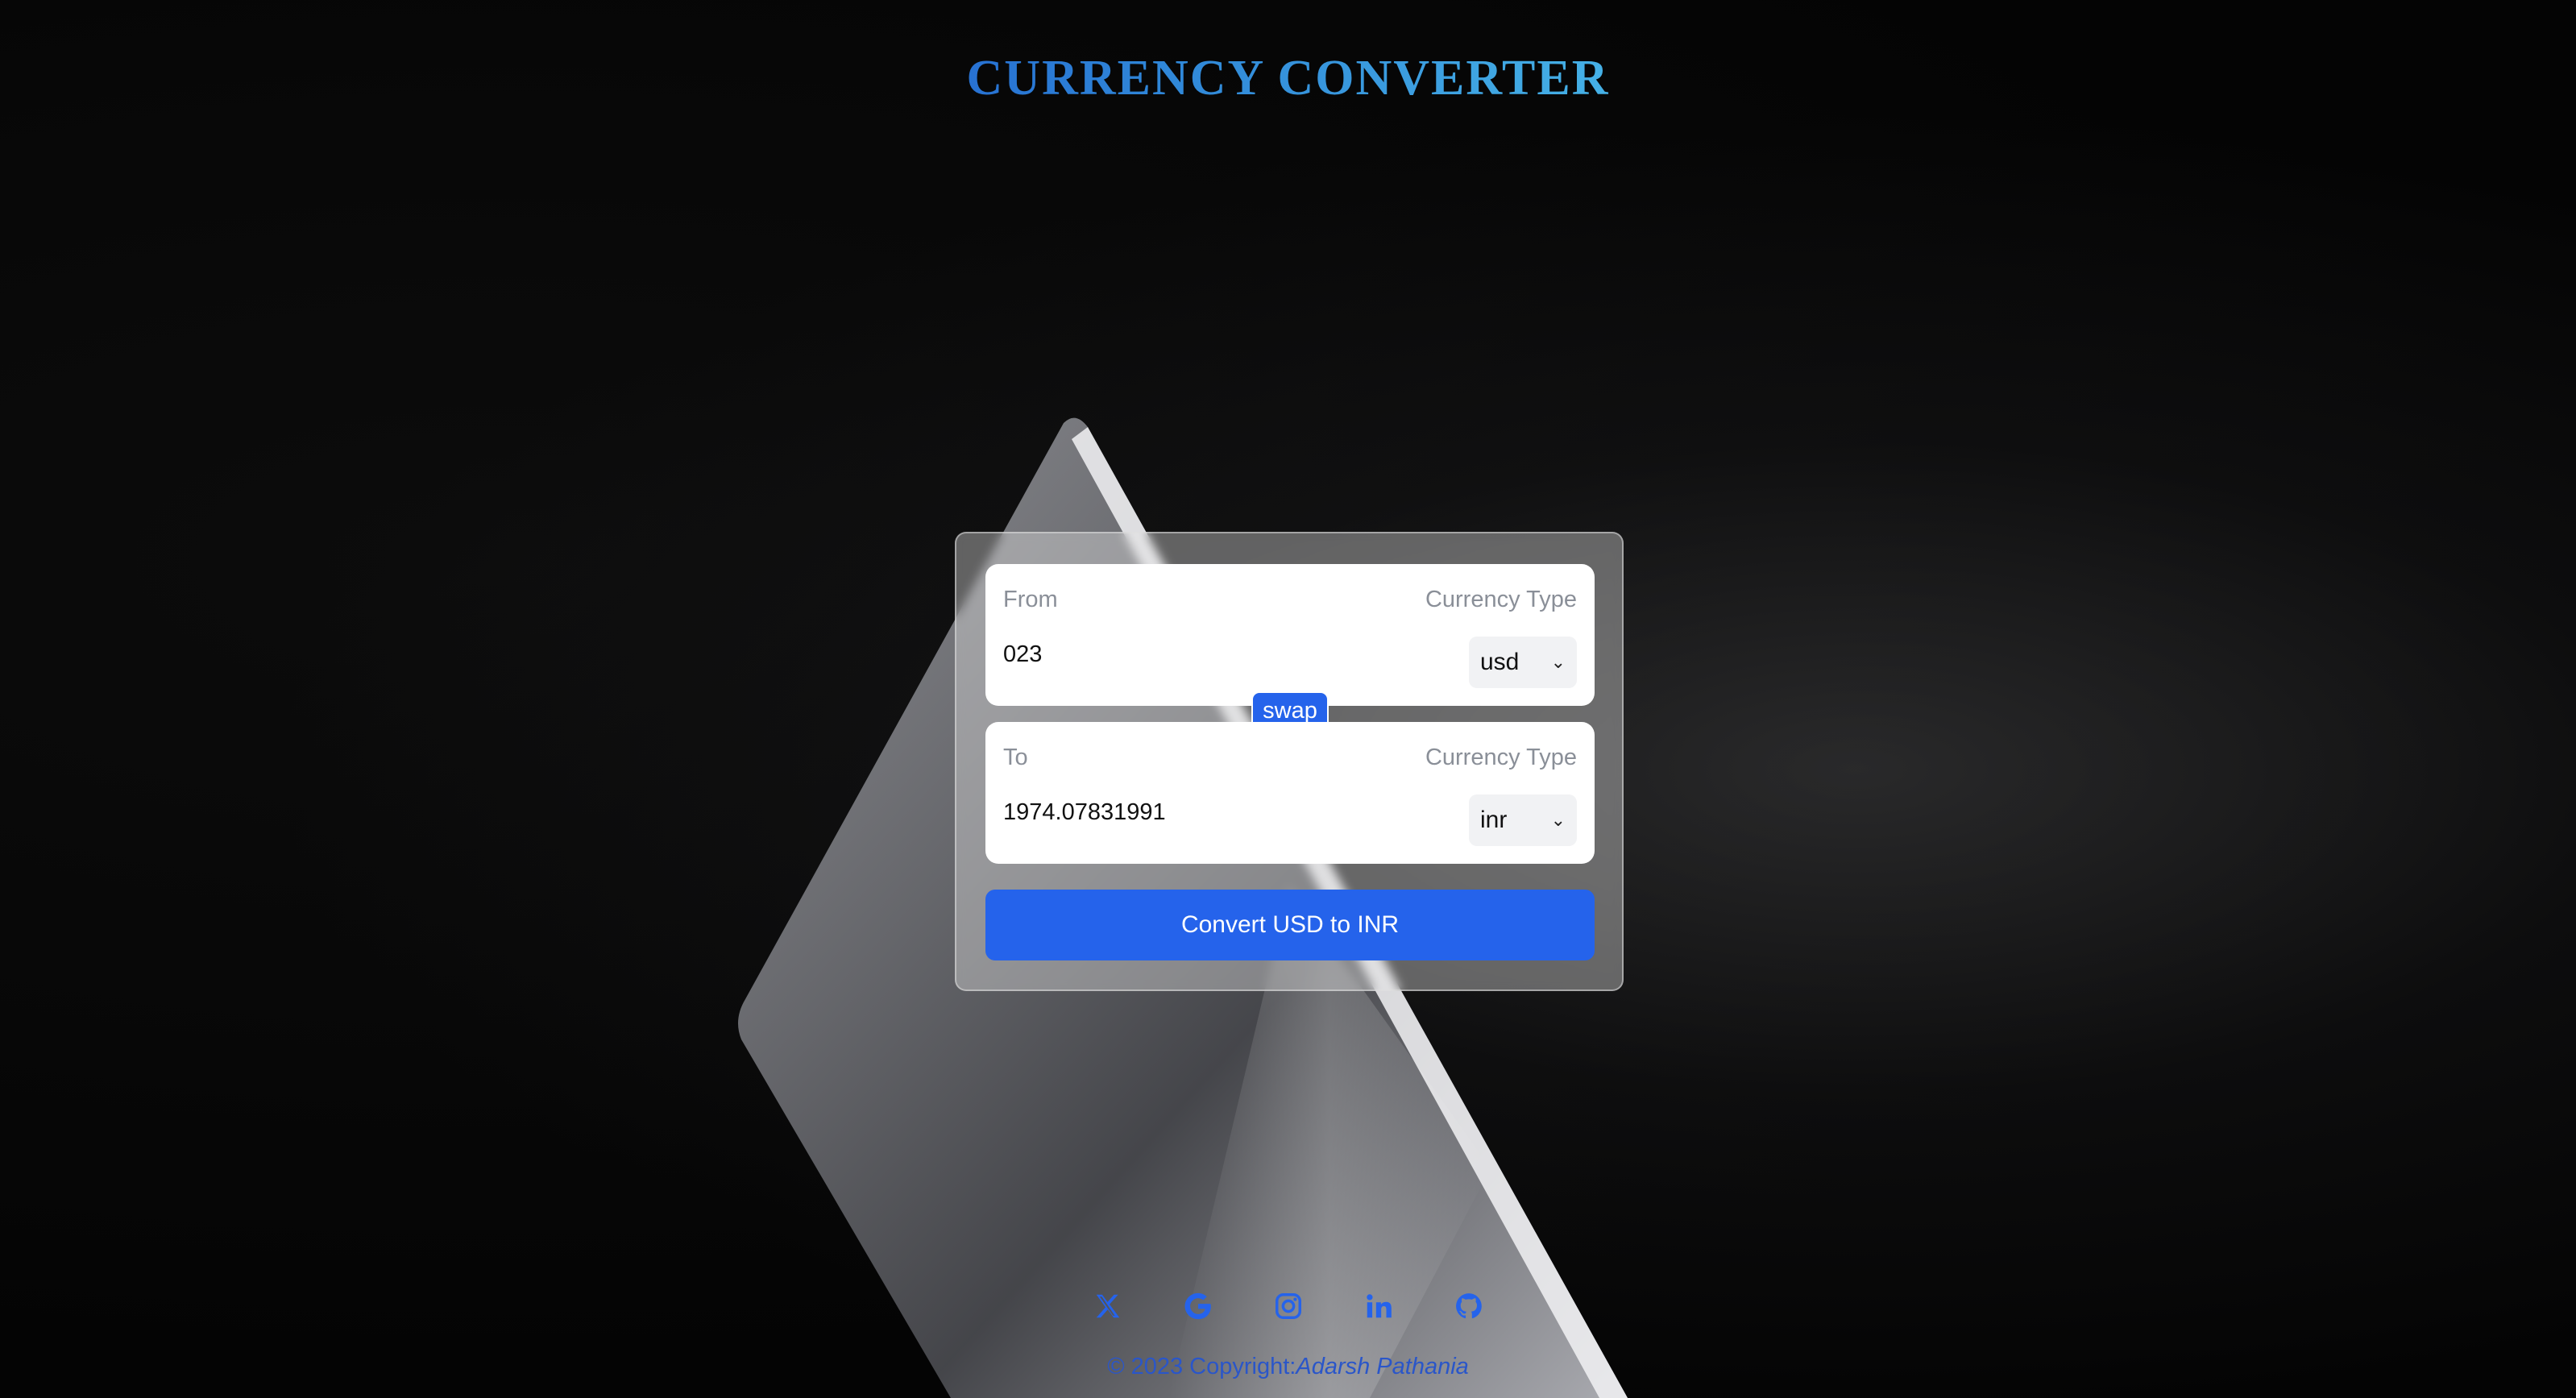 The width and height of the screenshot is (2576, 1398). I want to click on to-amount-input, so click(1172, 812).